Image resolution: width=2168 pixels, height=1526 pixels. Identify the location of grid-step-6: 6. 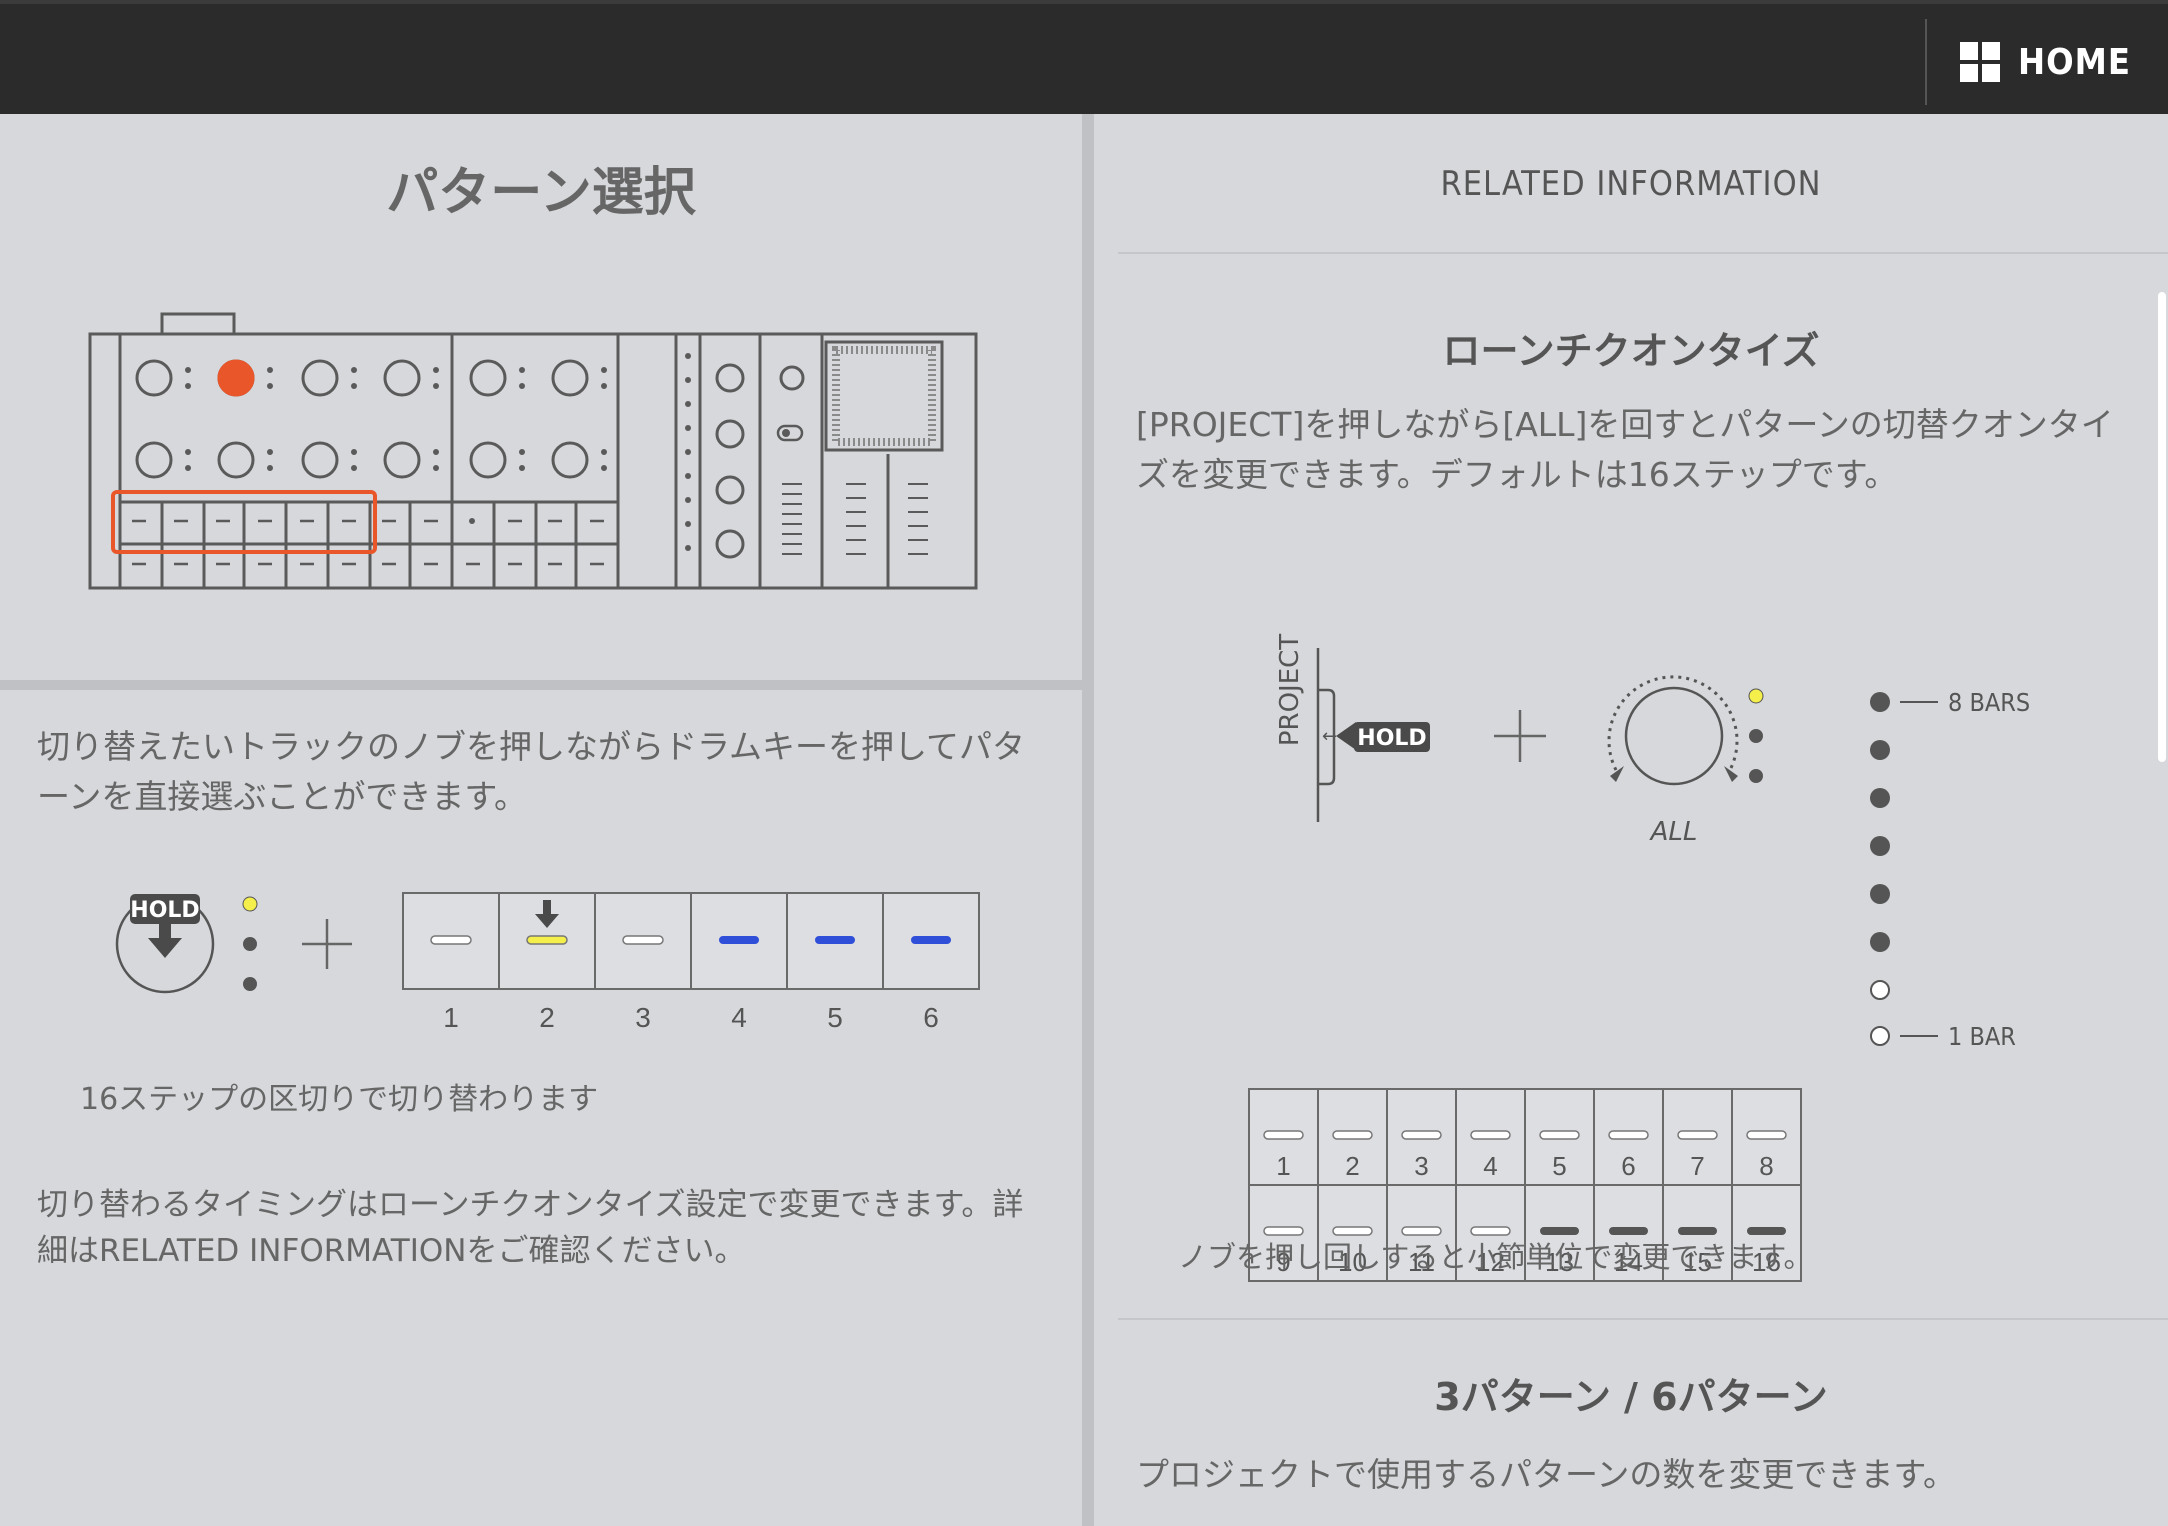
(1628, 1137).